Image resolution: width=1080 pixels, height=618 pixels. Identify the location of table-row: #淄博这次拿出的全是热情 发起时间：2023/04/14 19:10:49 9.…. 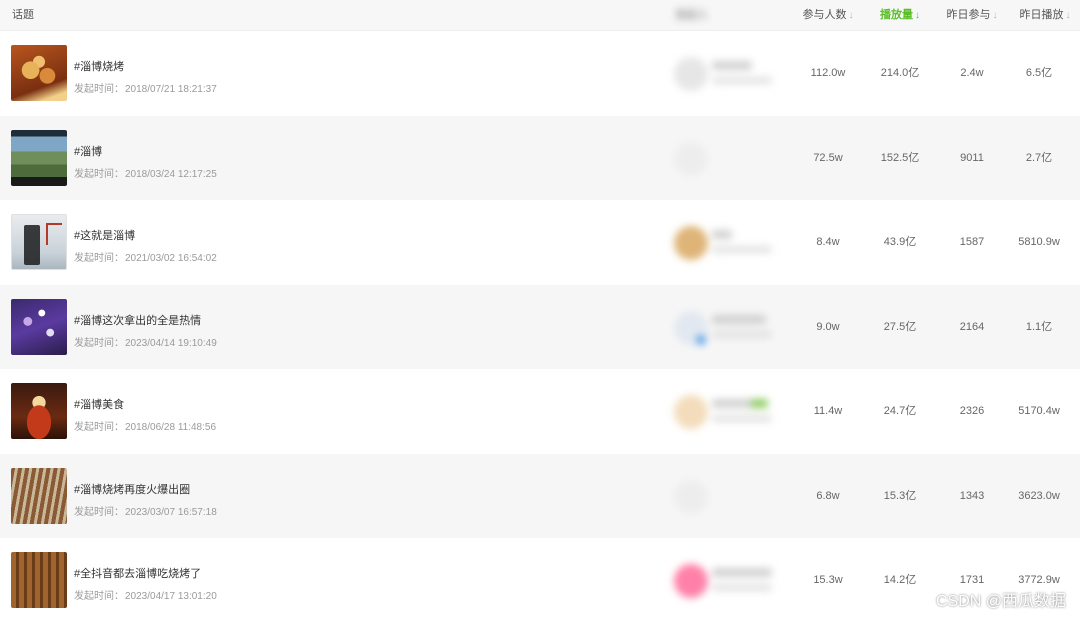
(540, 326).